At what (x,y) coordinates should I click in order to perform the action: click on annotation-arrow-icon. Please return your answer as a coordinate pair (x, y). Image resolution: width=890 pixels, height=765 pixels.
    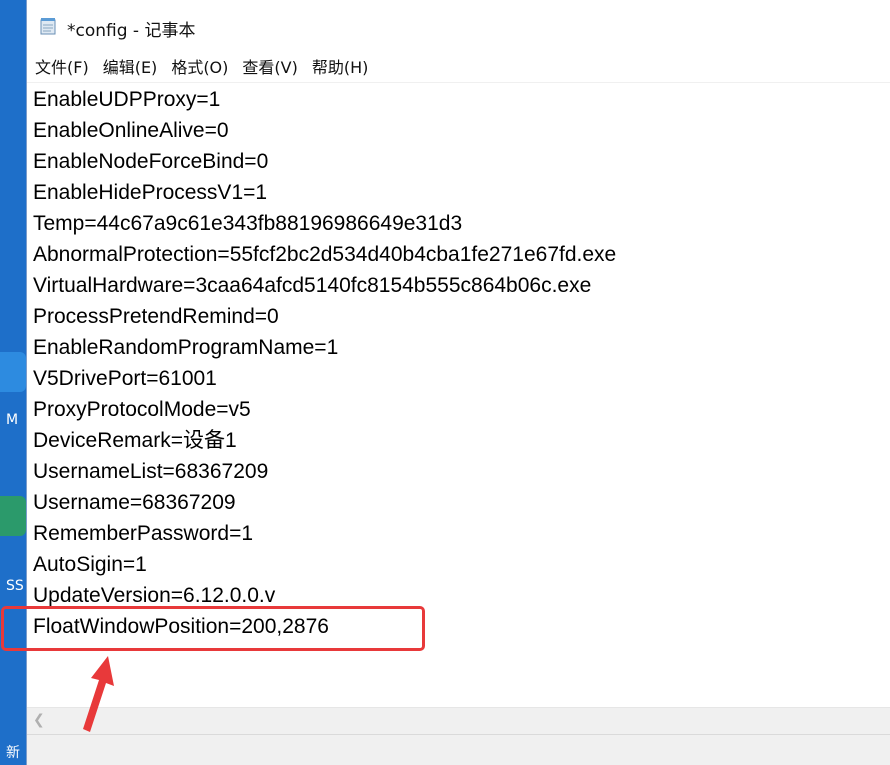
    Looking at the image, I should click on (98, 694).